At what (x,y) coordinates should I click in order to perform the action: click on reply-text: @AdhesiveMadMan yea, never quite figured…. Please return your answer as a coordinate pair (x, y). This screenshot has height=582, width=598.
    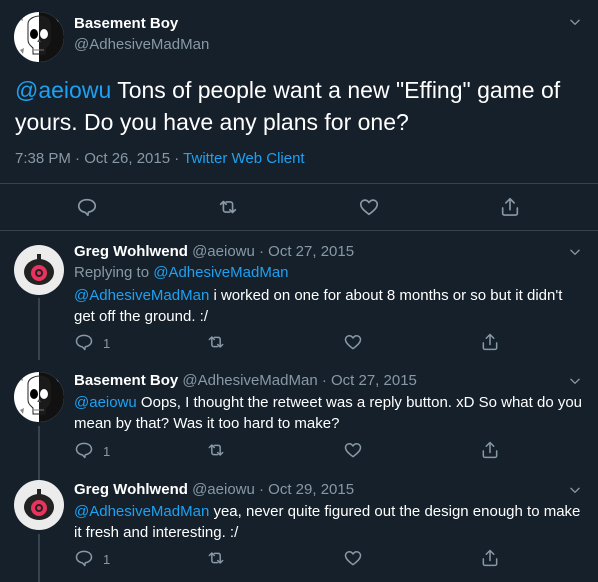
    Looking at the image, I should click on (331, 522).